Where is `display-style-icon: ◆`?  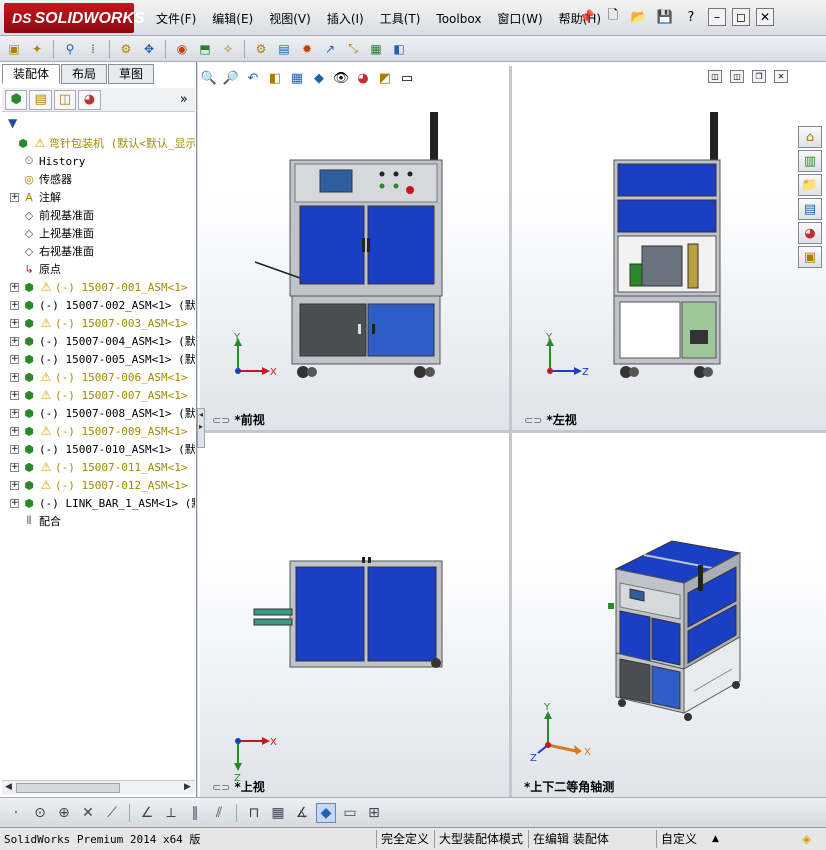 display-style-icon: ◆ is located at coordinates (319, 78).